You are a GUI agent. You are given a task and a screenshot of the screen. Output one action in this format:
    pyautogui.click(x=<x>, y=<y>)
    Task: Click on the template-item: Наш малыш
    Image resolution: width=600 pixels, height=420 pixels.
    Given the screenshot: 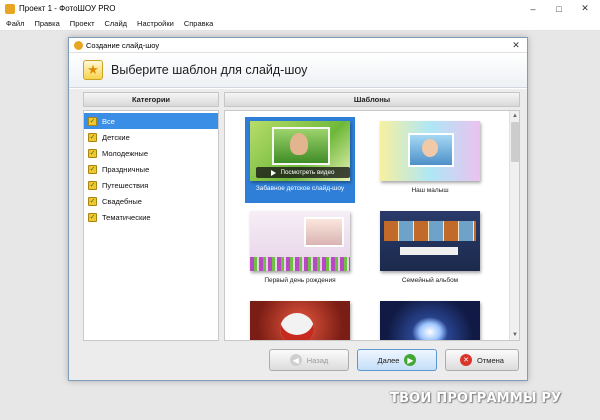 What is the action you would take?
    pyautogui.click(x=430, y=160)
    